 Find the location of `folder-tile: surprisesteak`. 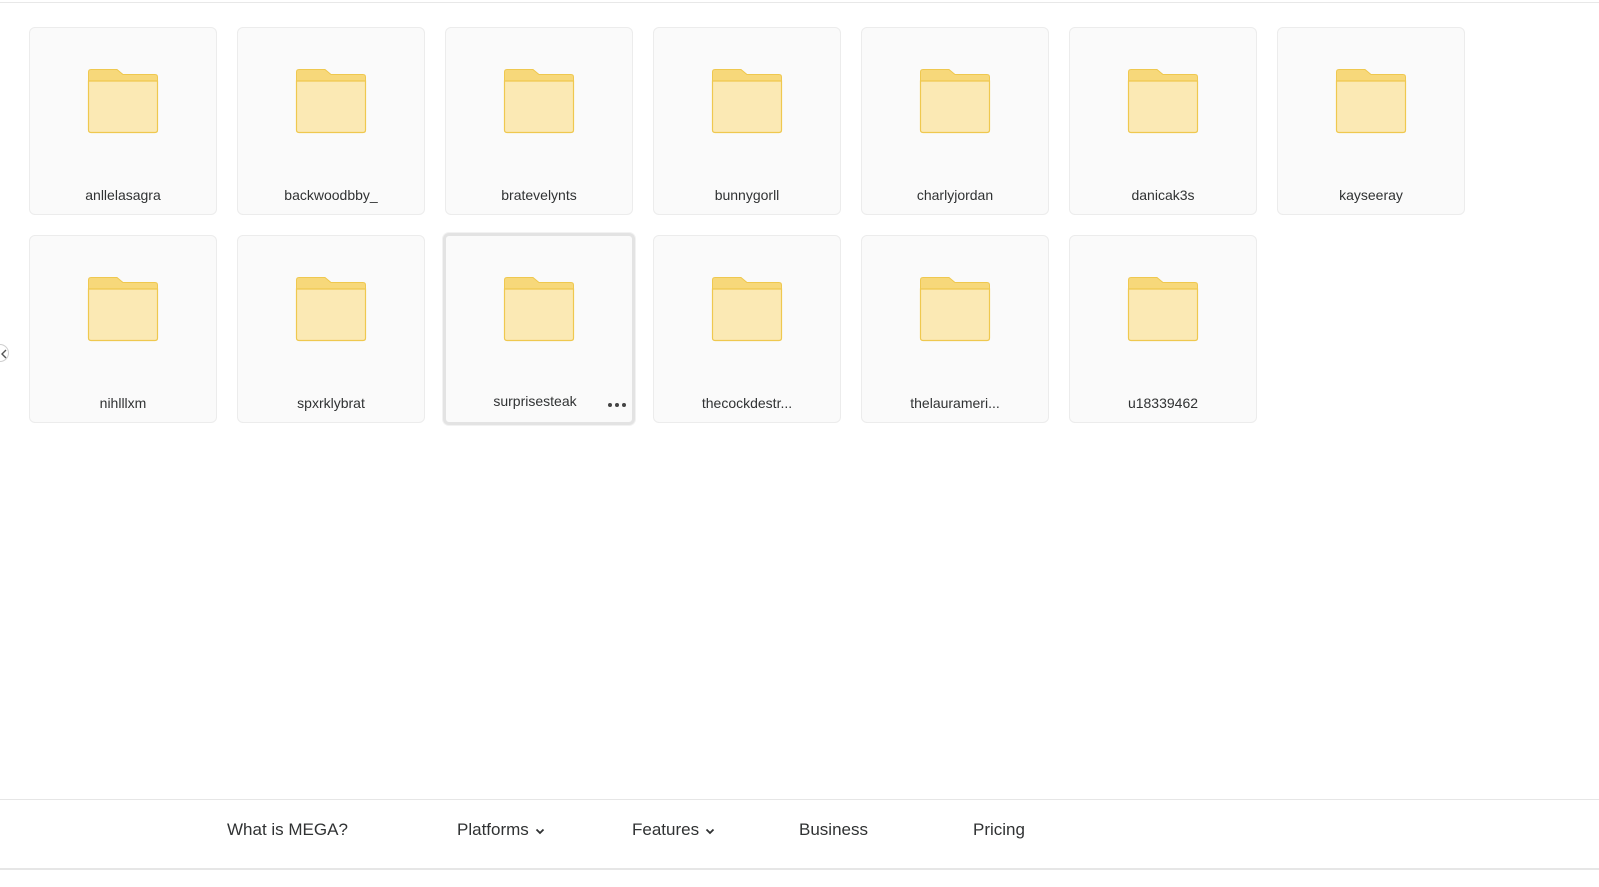

folder-tile: surprisesteak is located at coordinates (539, 329).